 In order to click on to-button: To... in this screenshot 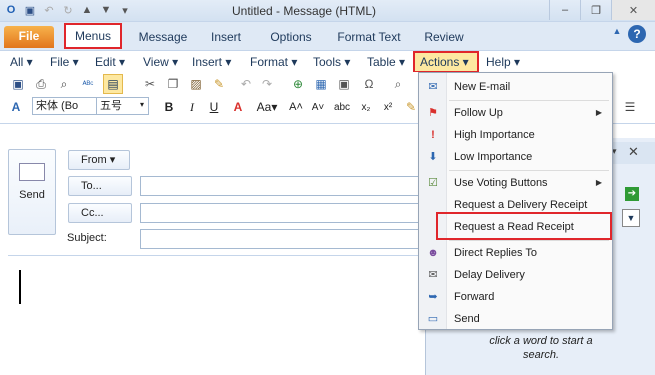, I will do `click(100, 186)`.